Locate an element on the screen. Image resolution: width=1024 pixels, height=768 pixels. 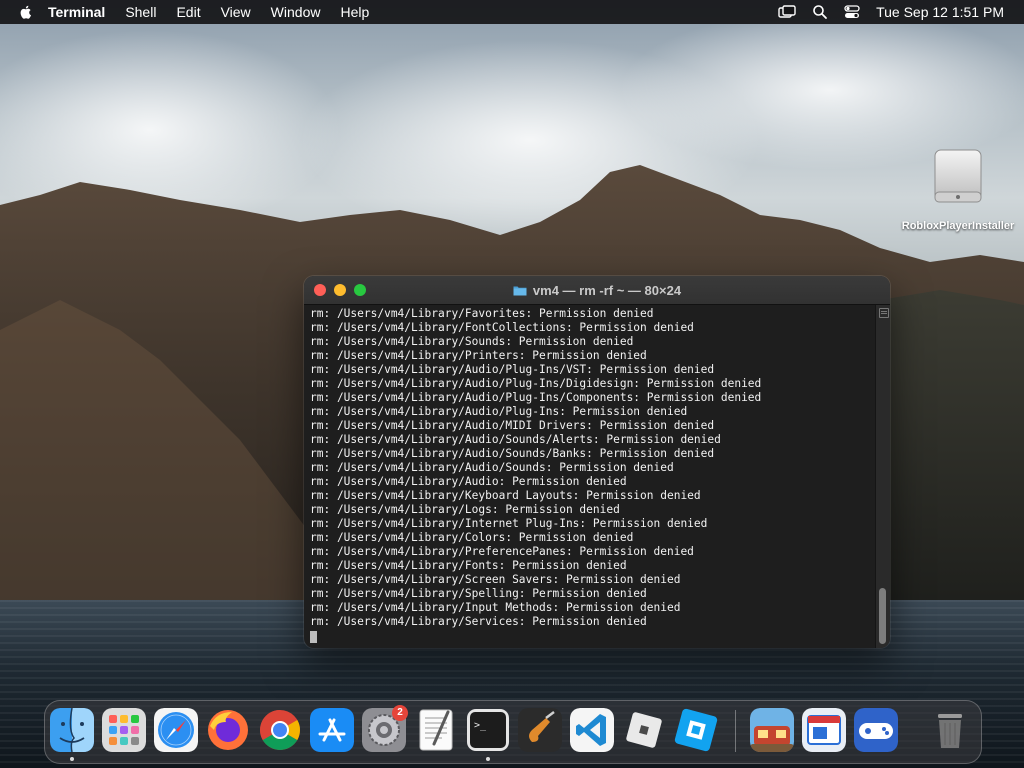
controller-app-icon is located at coordinates (876, 730).